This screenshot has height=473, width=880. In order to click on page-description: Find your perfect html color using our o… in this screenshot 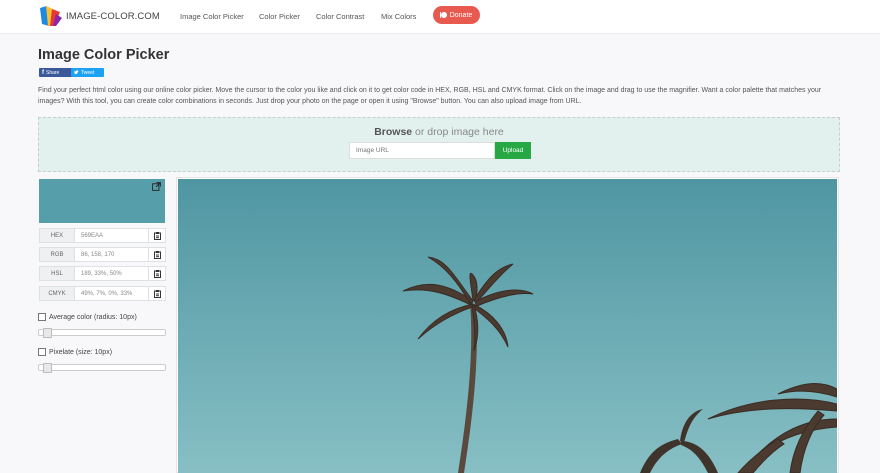, I will do `click(430, 96)`.